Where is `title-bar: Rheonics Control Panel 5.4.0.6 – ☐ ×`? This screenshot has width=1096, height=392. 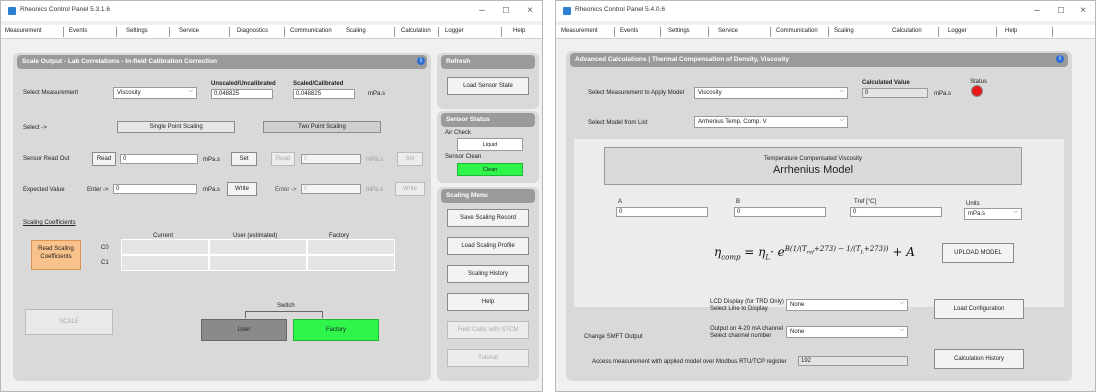
title-bar: Rheonics Control Panel 5.4.0.6 – ☐ × is located at coordinates (825, 11).